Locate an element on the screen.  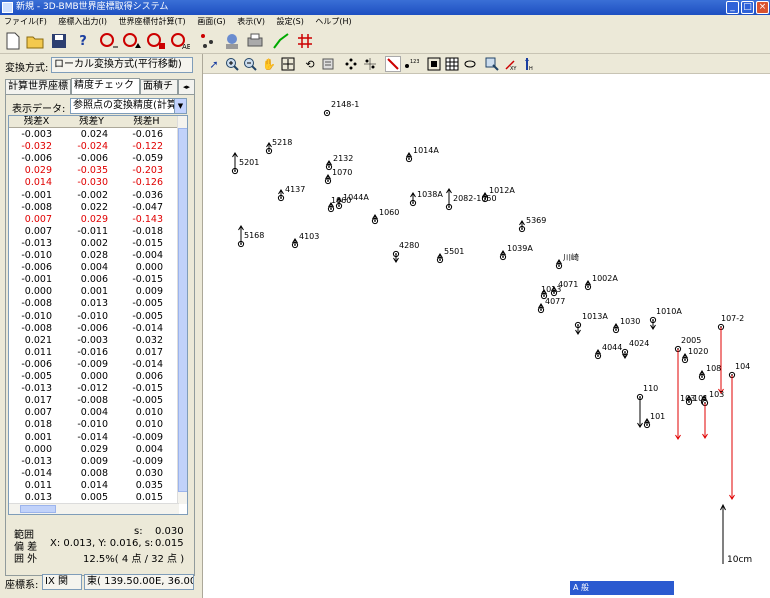
menu-calc: 世界座標付計算(T) is located at coordinates (152, 21).